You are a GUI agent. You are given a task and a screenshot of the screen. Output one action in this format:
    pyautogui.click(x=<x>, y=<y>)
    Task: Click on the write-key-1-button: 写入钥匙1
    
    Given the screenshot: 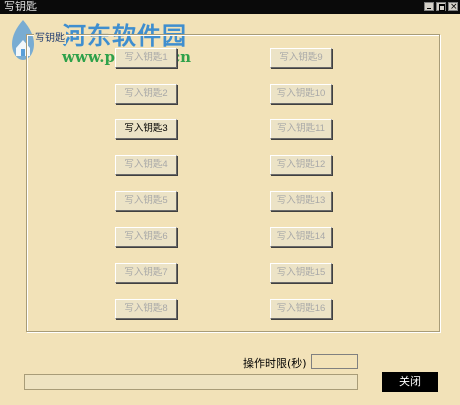 What is the action you would take?
    pyautogui.click(x=146, y=58)
    